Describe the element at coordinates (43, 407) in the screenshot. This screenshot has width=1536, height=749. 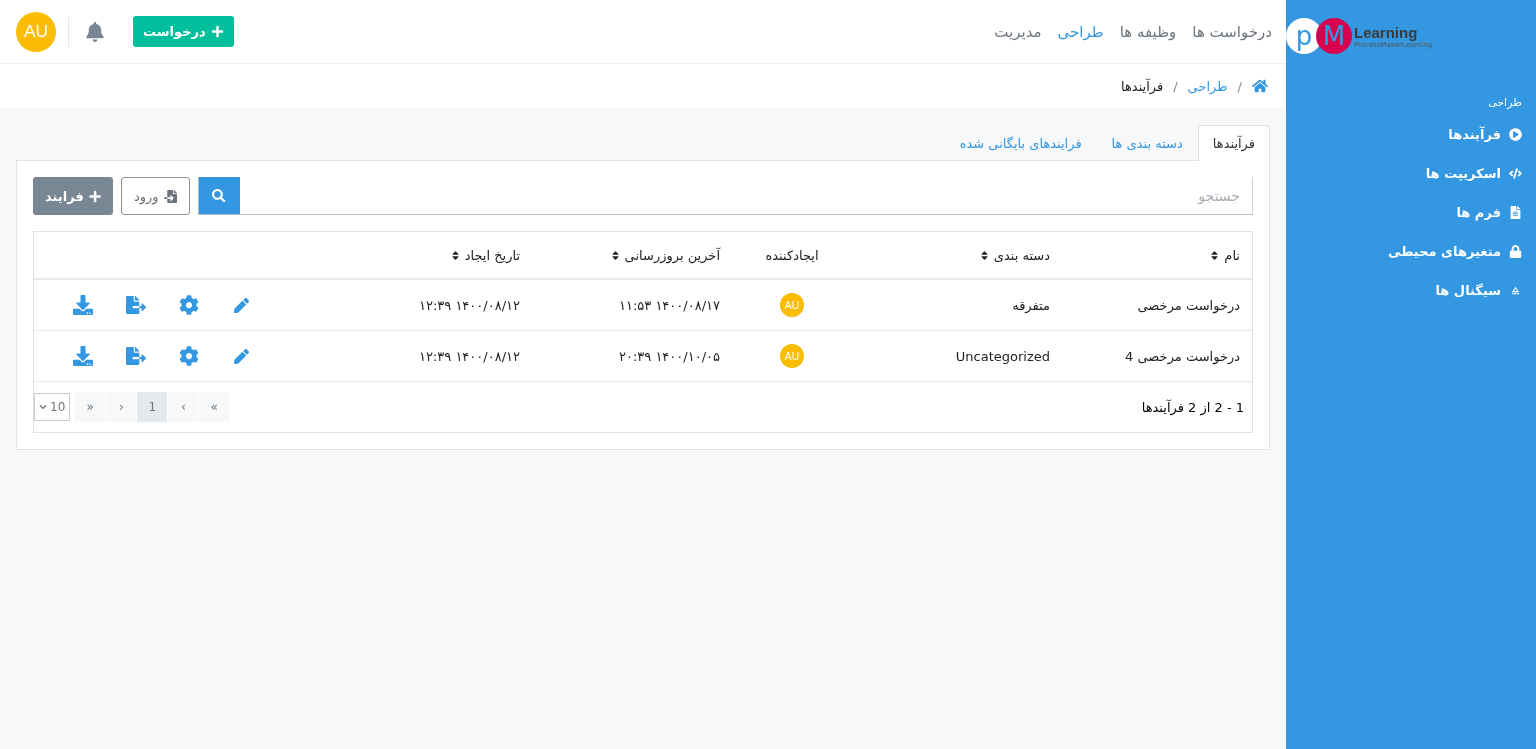
I see `chevron-down-icon` at that location.